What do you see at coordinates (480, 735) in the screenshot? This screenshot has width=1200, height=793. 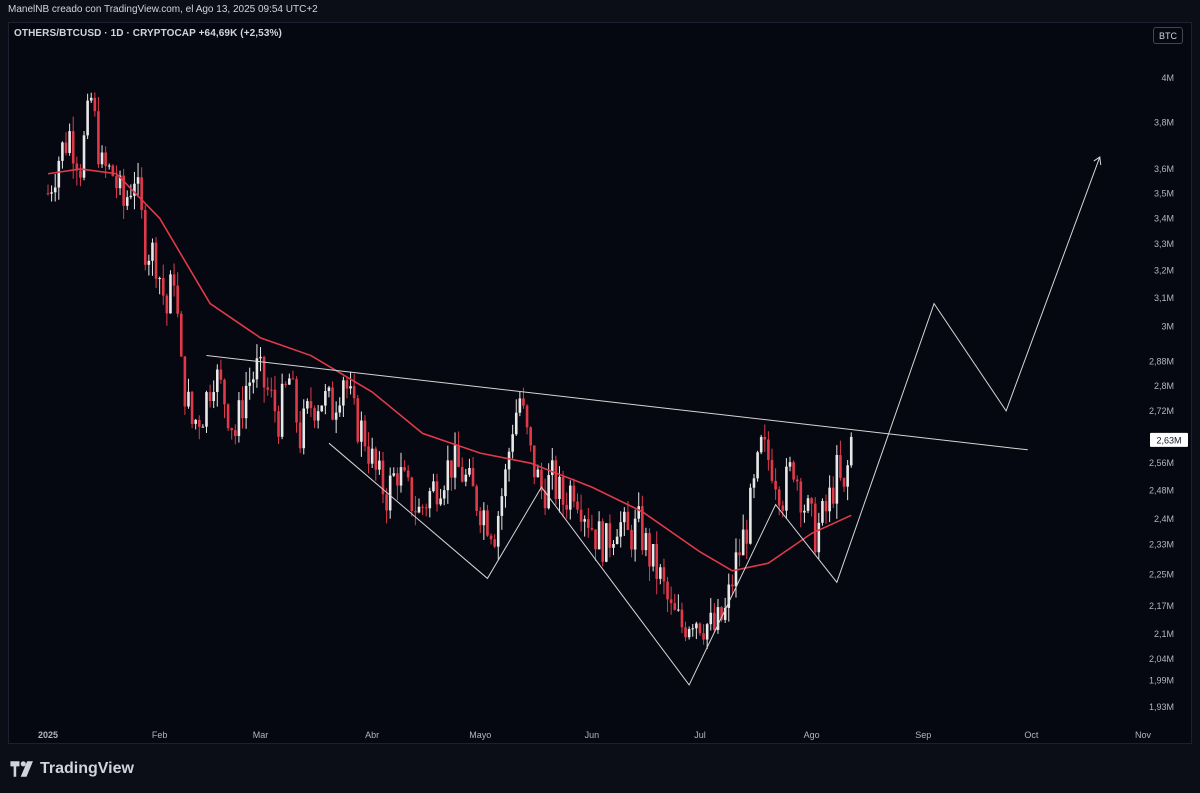 I see `x-tick-label: Mayo` at bounding box center [480, 735].